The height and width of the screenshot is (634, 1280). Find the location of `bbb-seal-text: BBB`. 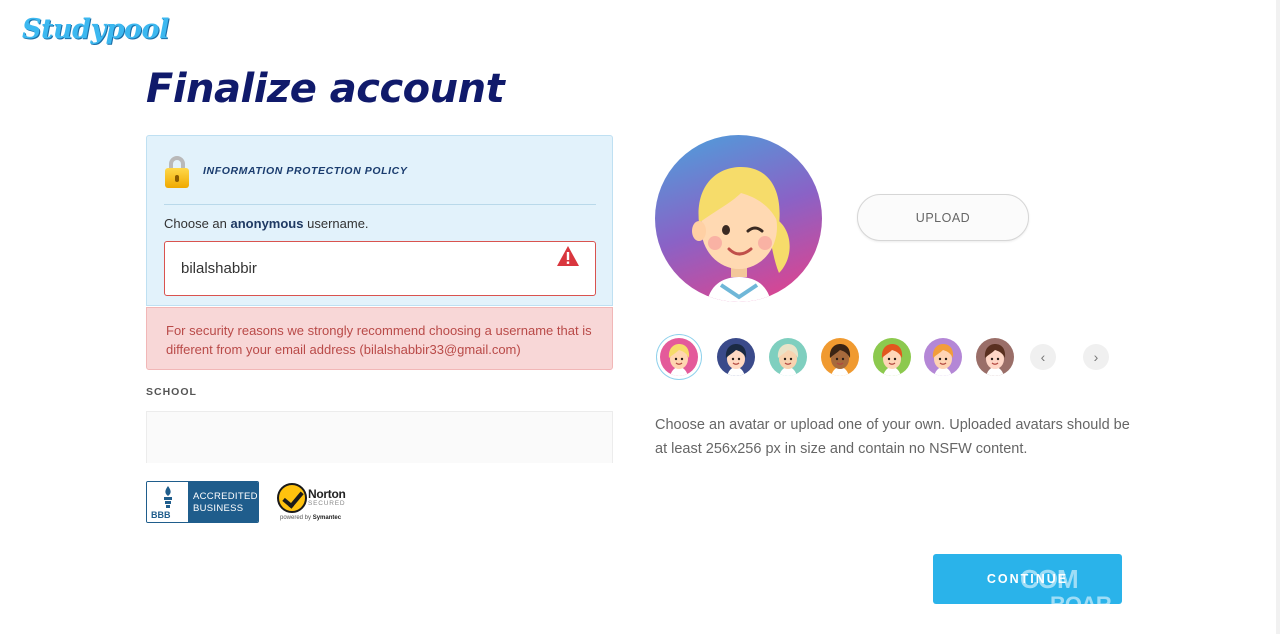

bbb-seal-text: BBB is located at coordinates (161, 515).